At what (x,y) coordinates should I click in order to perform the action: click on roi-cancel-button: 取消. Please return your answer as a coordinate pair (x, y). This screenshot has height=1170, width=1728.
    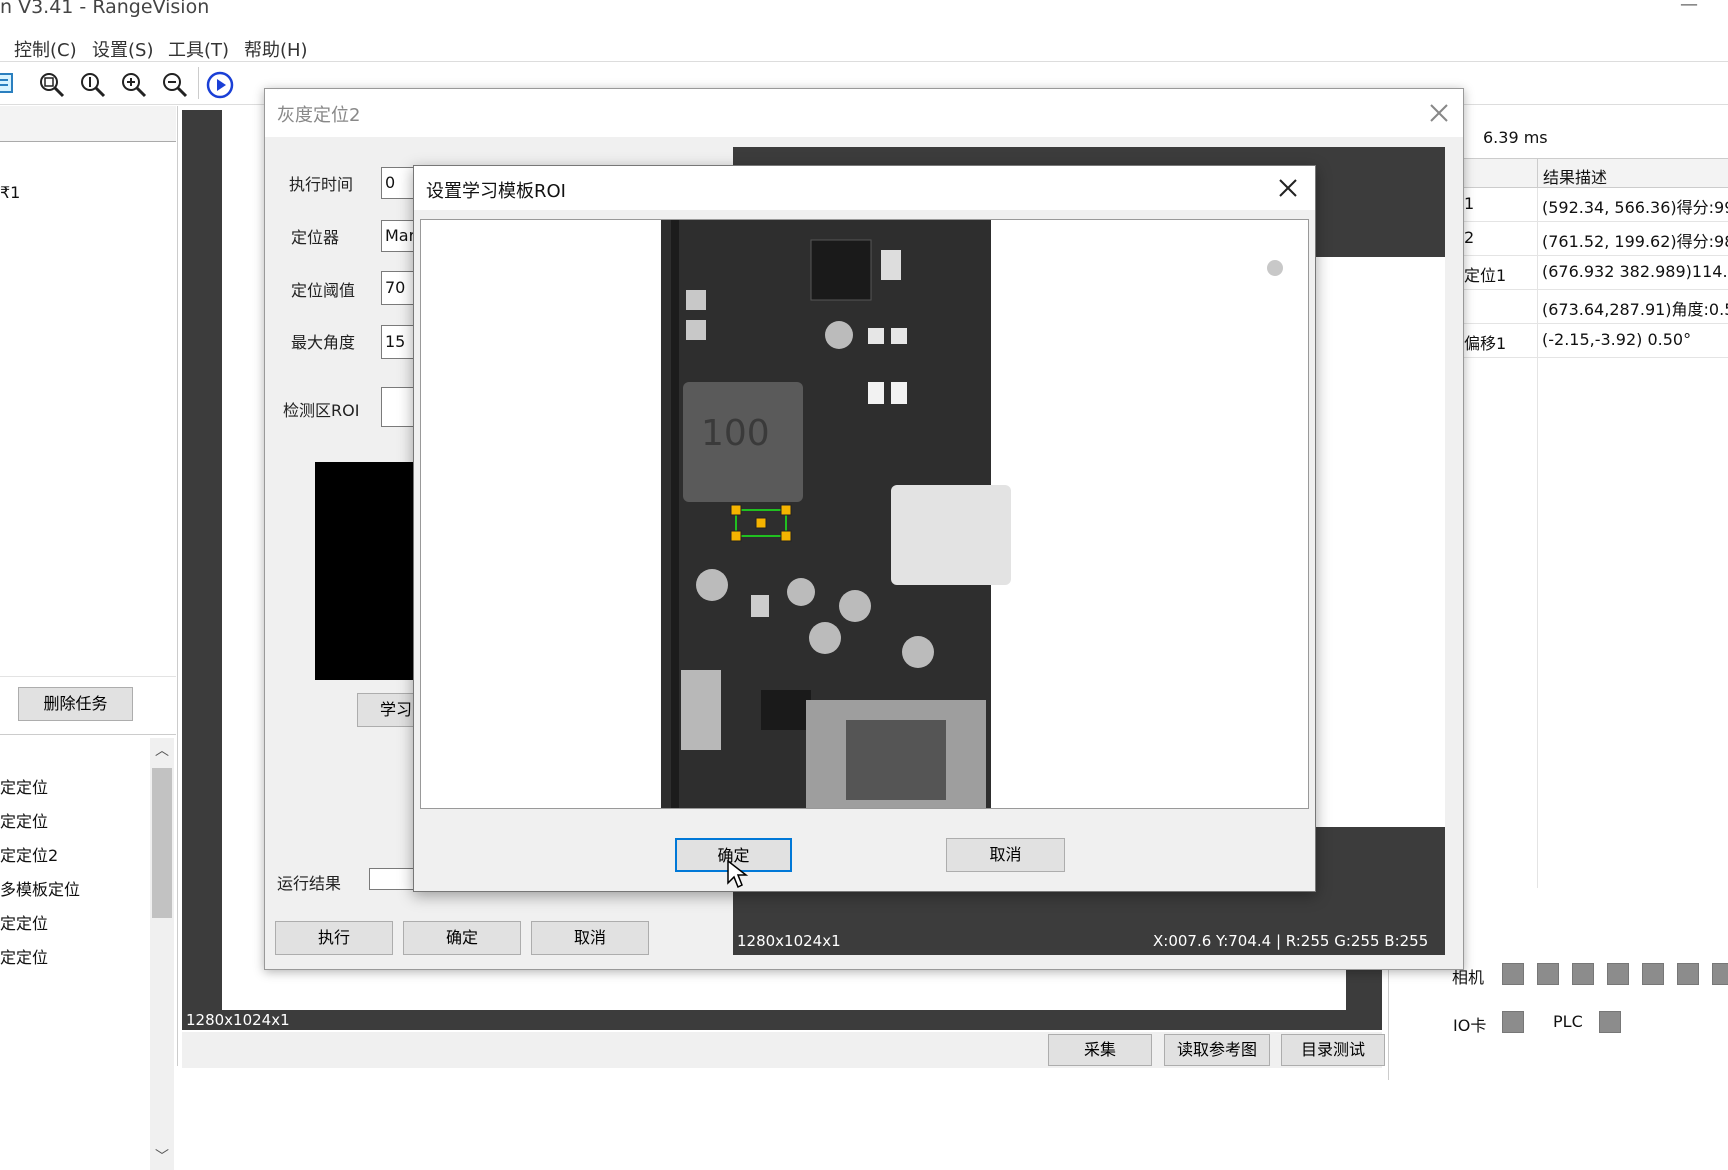
    Looking at the image, I should click on (1005, 855).